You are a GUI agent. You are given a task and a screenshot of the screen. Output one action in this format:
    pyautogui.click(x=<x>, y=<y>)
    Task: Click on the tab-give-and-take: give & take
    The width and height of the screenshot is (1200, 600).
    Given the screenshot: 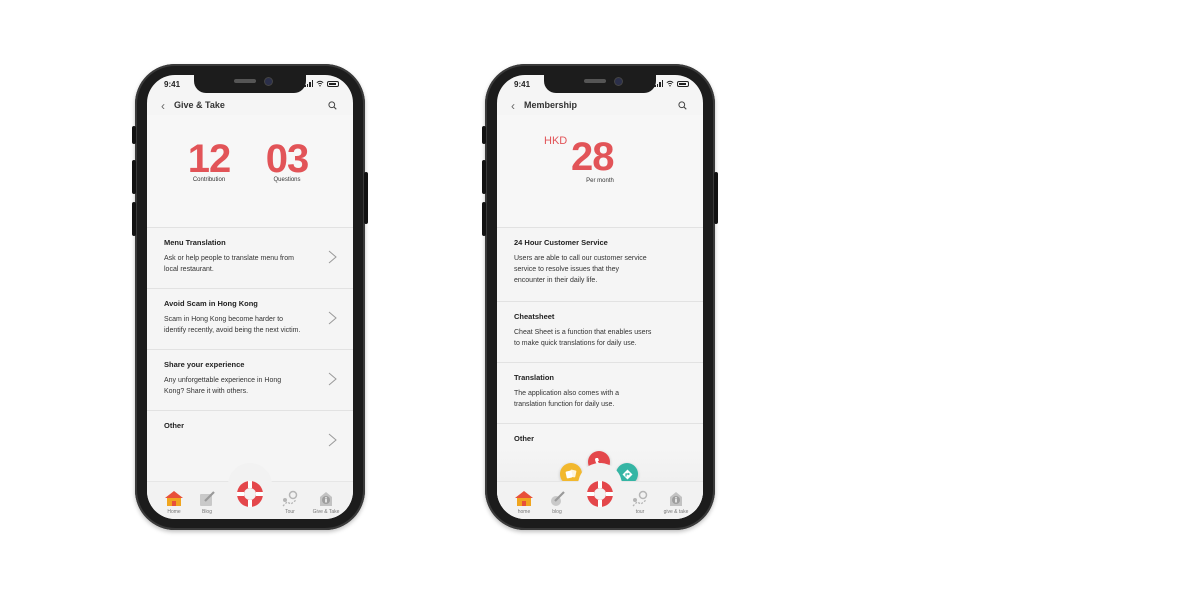 What is the action you would take?
    pyautogui.click(x=676, y=502)
    